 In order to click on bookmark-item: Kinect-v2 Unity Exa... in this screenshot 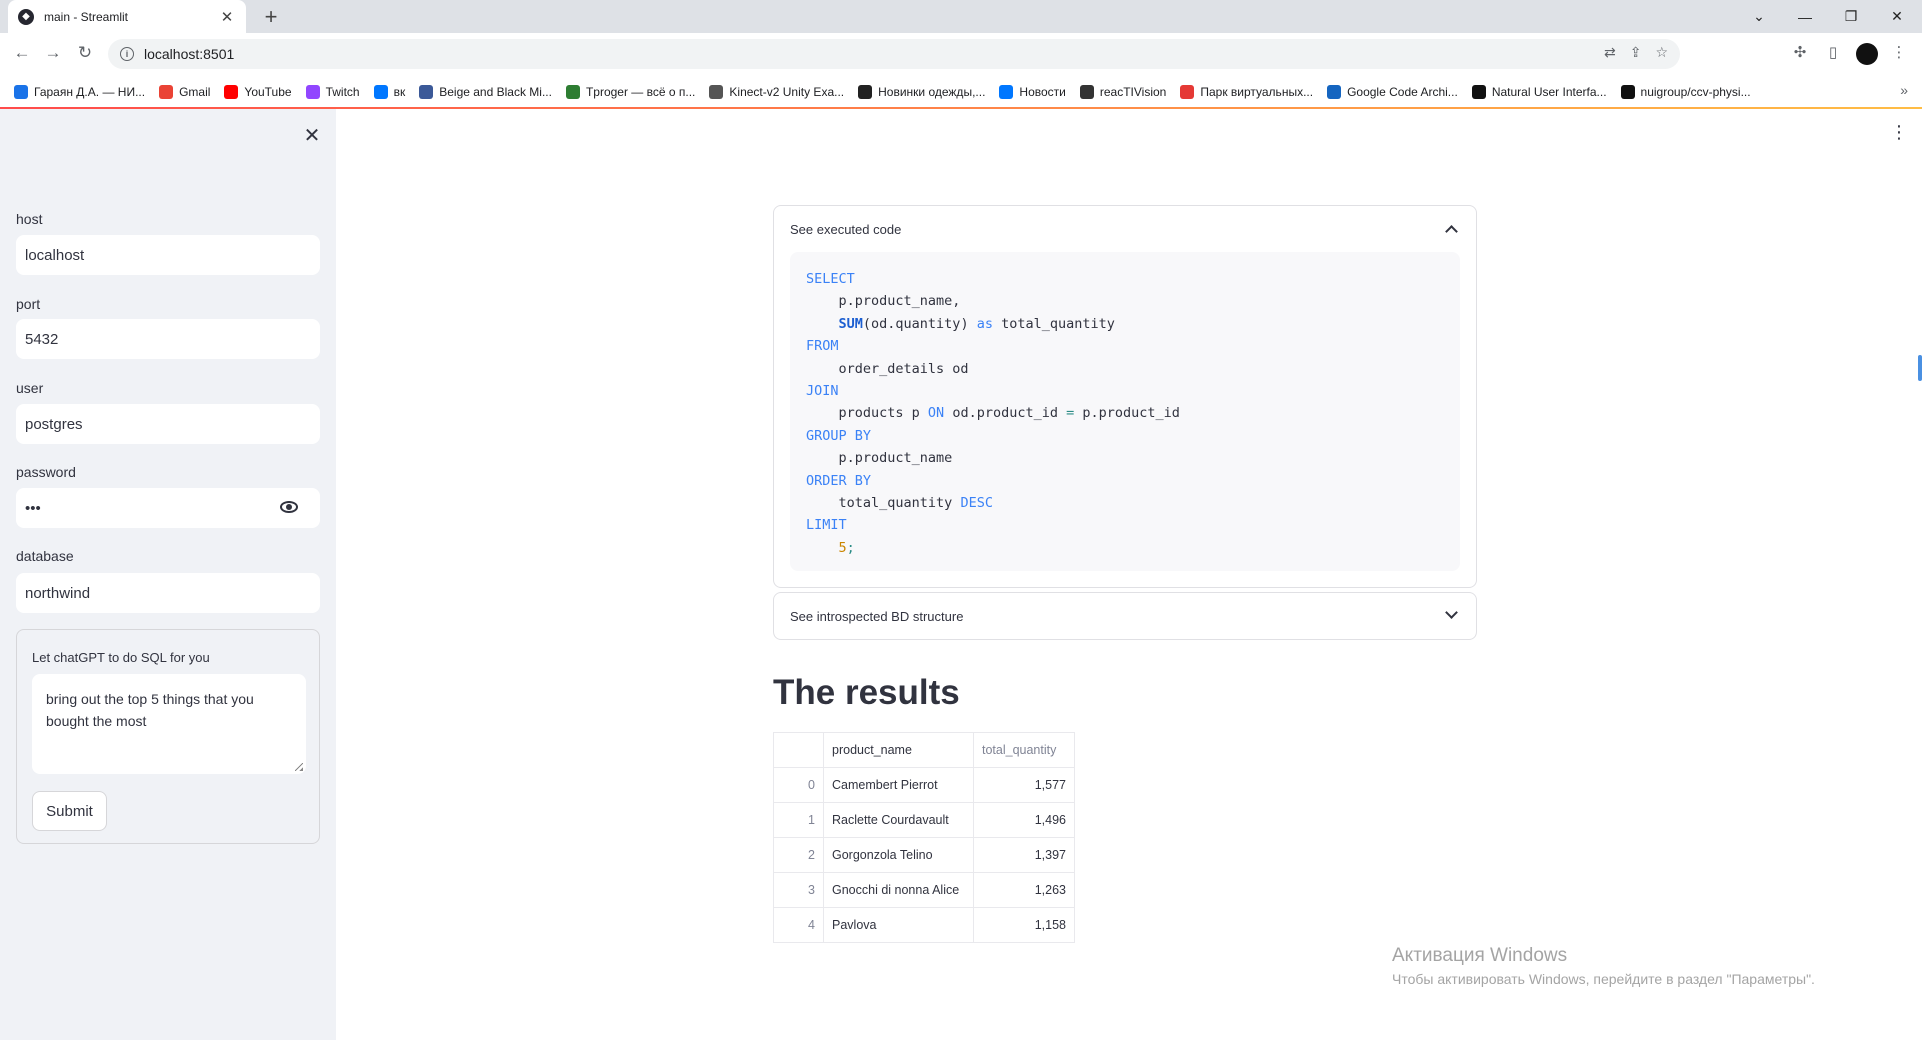, I will do `click(776, 91)`.